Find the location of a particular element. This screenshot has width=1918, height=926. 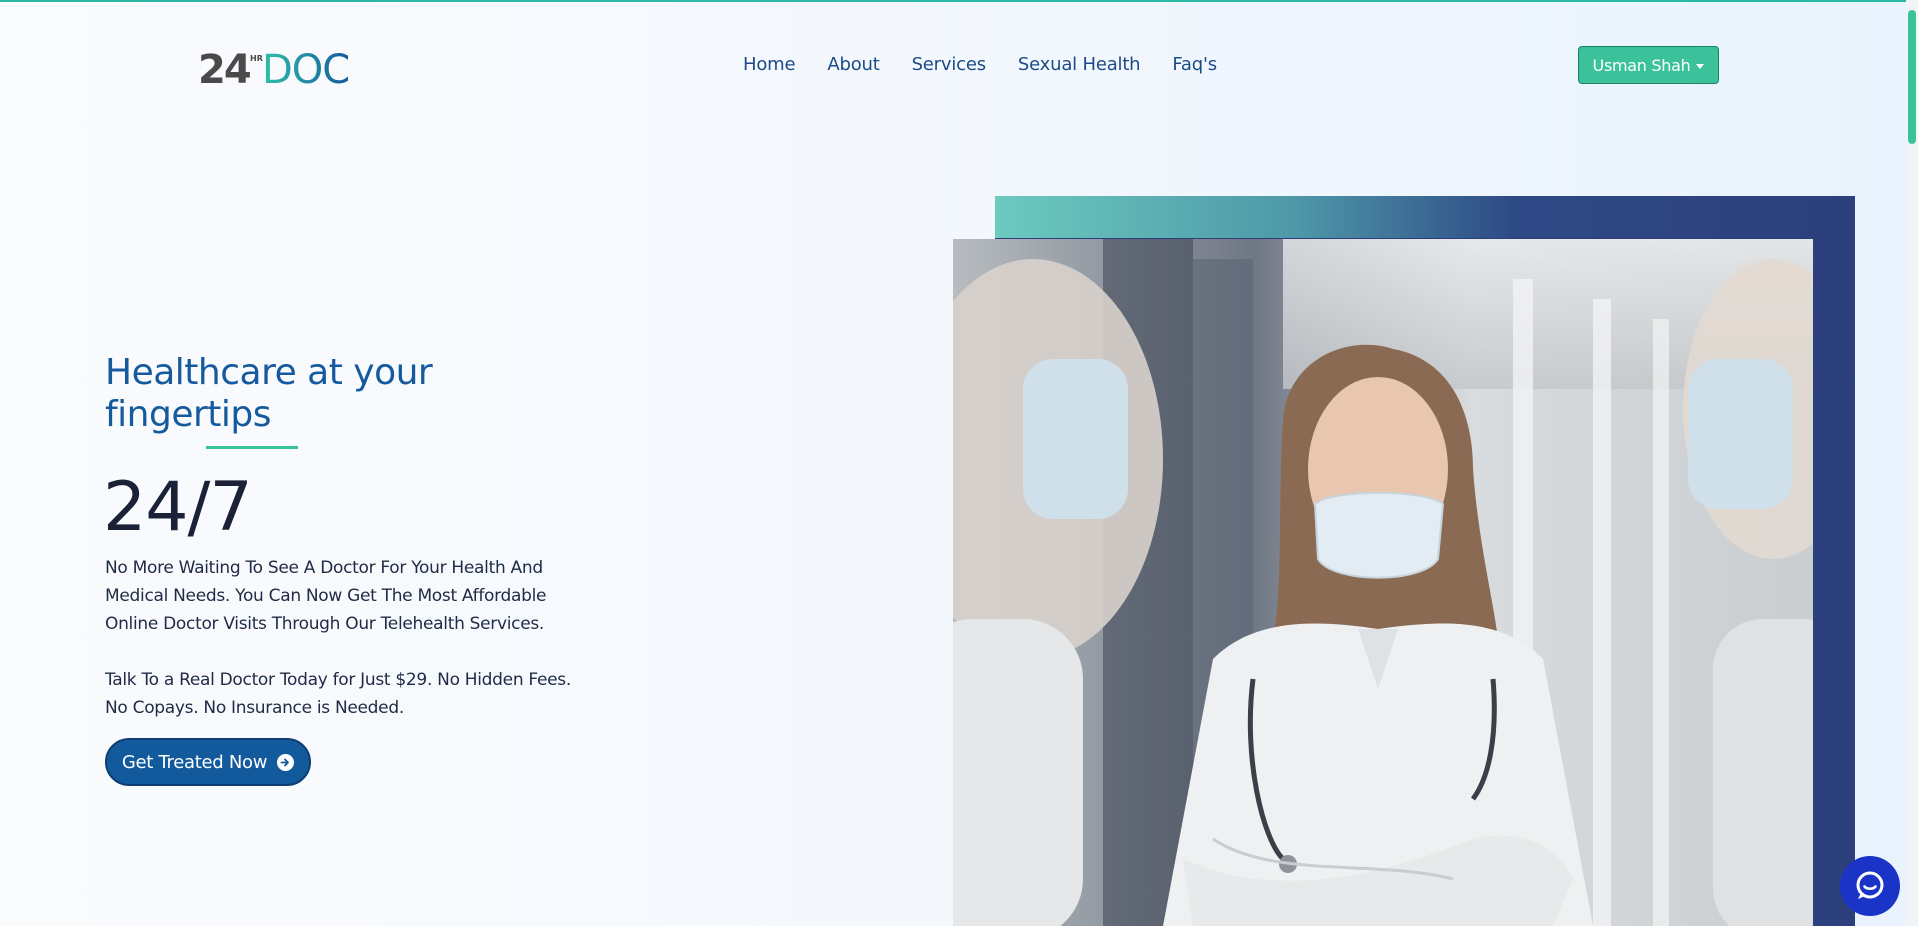

hero-big-text: 24/7 is located at coordinates (178, 507).